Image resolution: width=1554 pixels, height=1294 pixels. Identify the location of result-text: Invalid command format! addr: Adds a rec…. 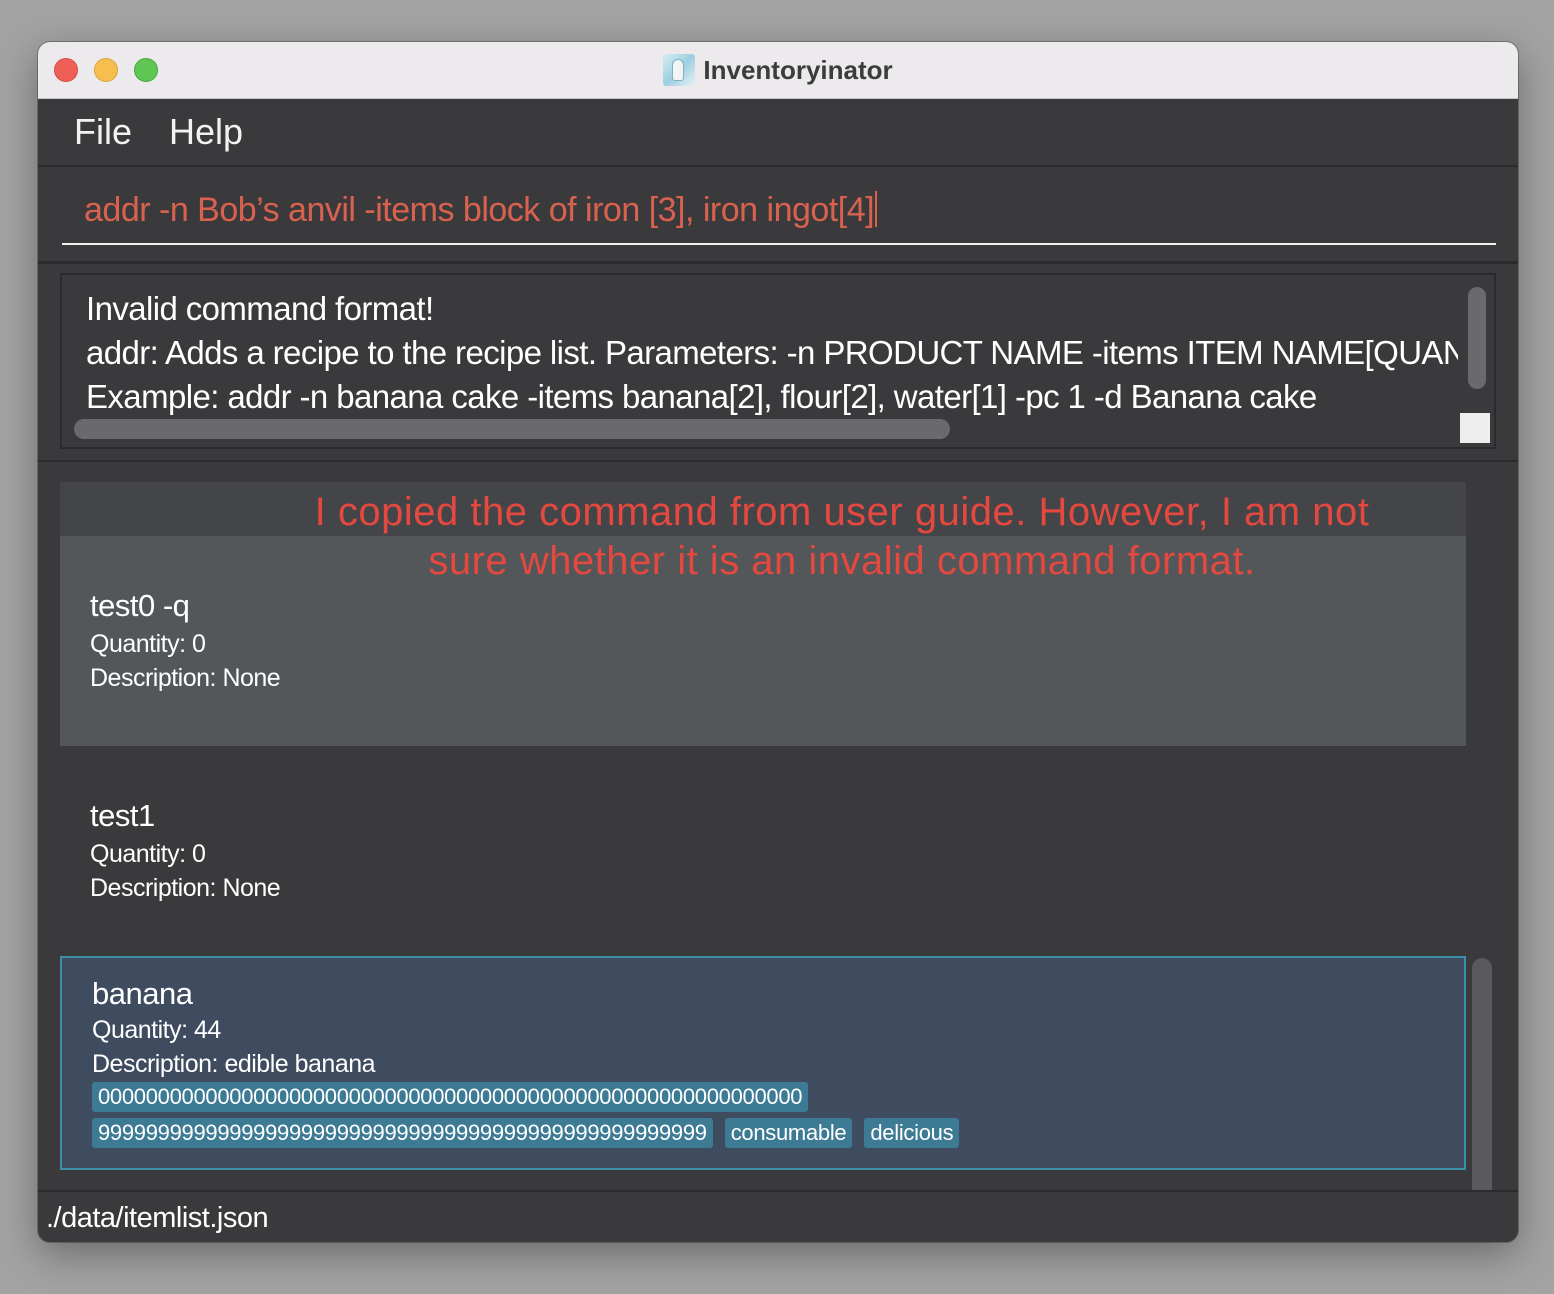
(772, 353).